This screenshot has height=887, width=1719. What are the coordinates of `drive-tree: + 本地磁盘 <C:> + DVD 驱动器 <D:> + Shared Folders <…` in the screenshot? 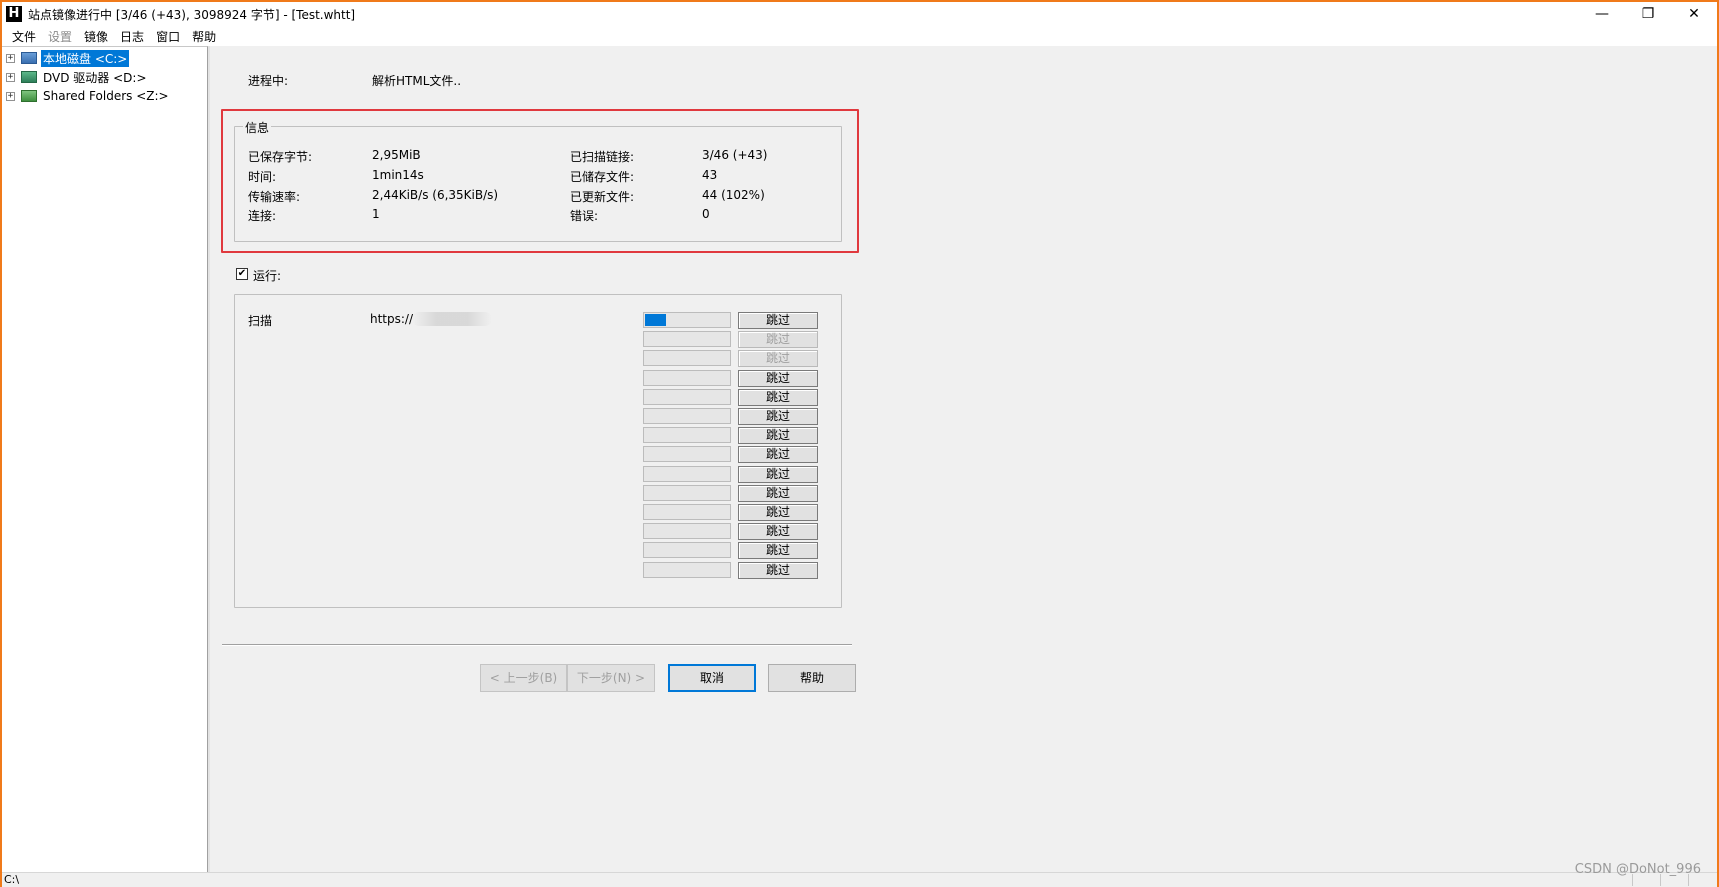 It's located at (105, 459).